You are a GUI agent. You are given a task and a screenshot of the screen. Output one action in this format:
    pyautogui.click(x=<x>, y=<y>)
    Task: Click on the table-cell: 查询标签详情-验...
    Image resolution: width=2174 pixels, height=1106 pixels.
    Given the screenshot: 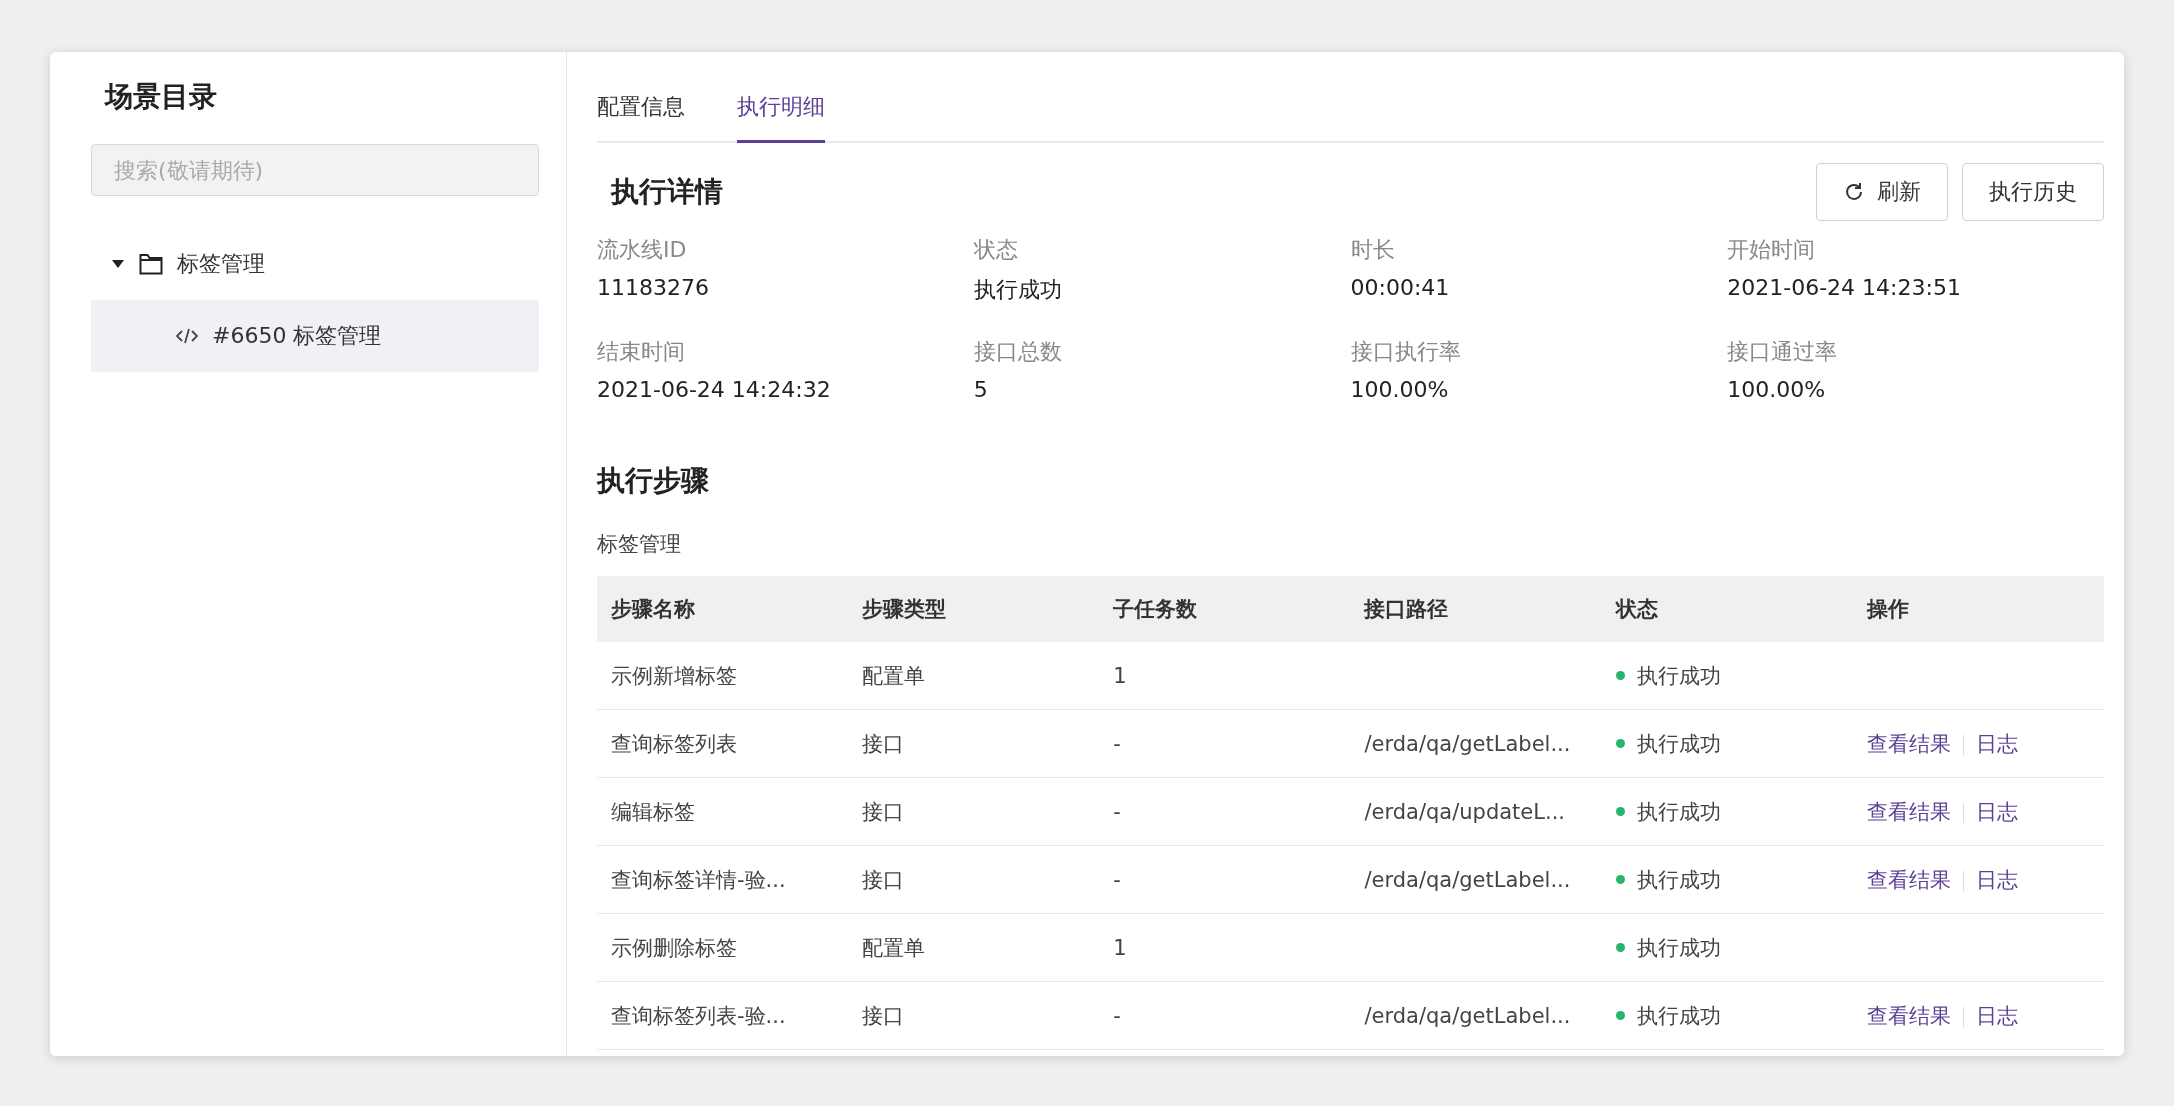 What is the action you would take?
    pyautogui.click(x=698, y=879)
    